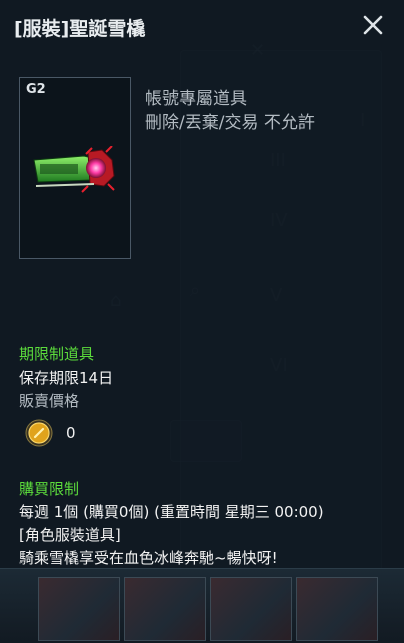 This screenshot has width=404, height=643. I want to click on item-description: 騎乘雪橇享受在血色冰峰奔馳~暢快呀!, so click(148, 558).